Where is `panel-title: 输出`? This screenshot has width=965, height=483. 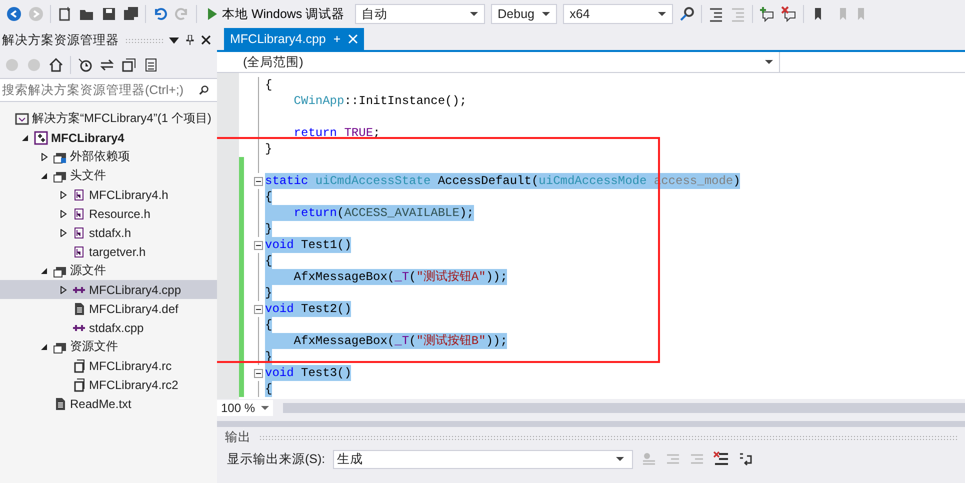 panel-title: 输出 is located at coordinates (238, 437).